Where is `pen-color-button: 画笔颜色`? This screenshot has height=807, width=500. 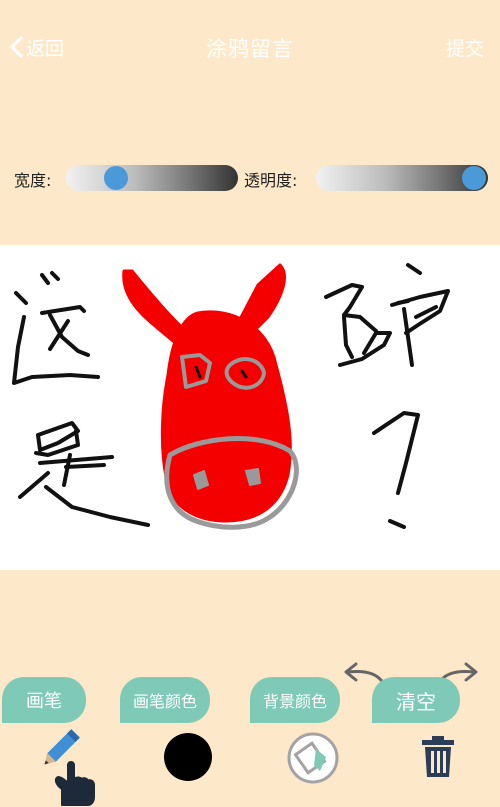 pen-color-button: 画笔颜色 is located at coordinates (173, 742).